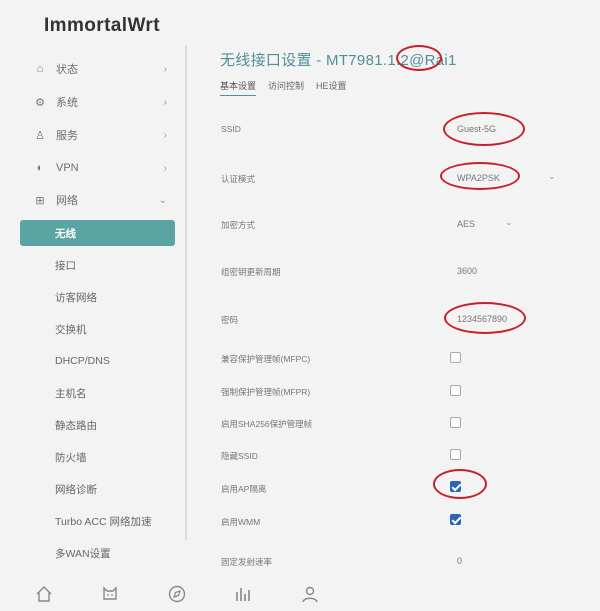  Describe the element at coordinates (97, 200) in the screenshot. I see `sidebar-item-network: ⊞ 网络 ⌄` at that location.